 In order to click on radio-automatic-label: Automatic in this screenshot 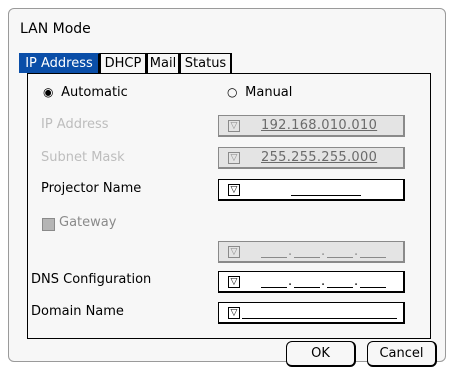, I will do `click(94, 92)`.